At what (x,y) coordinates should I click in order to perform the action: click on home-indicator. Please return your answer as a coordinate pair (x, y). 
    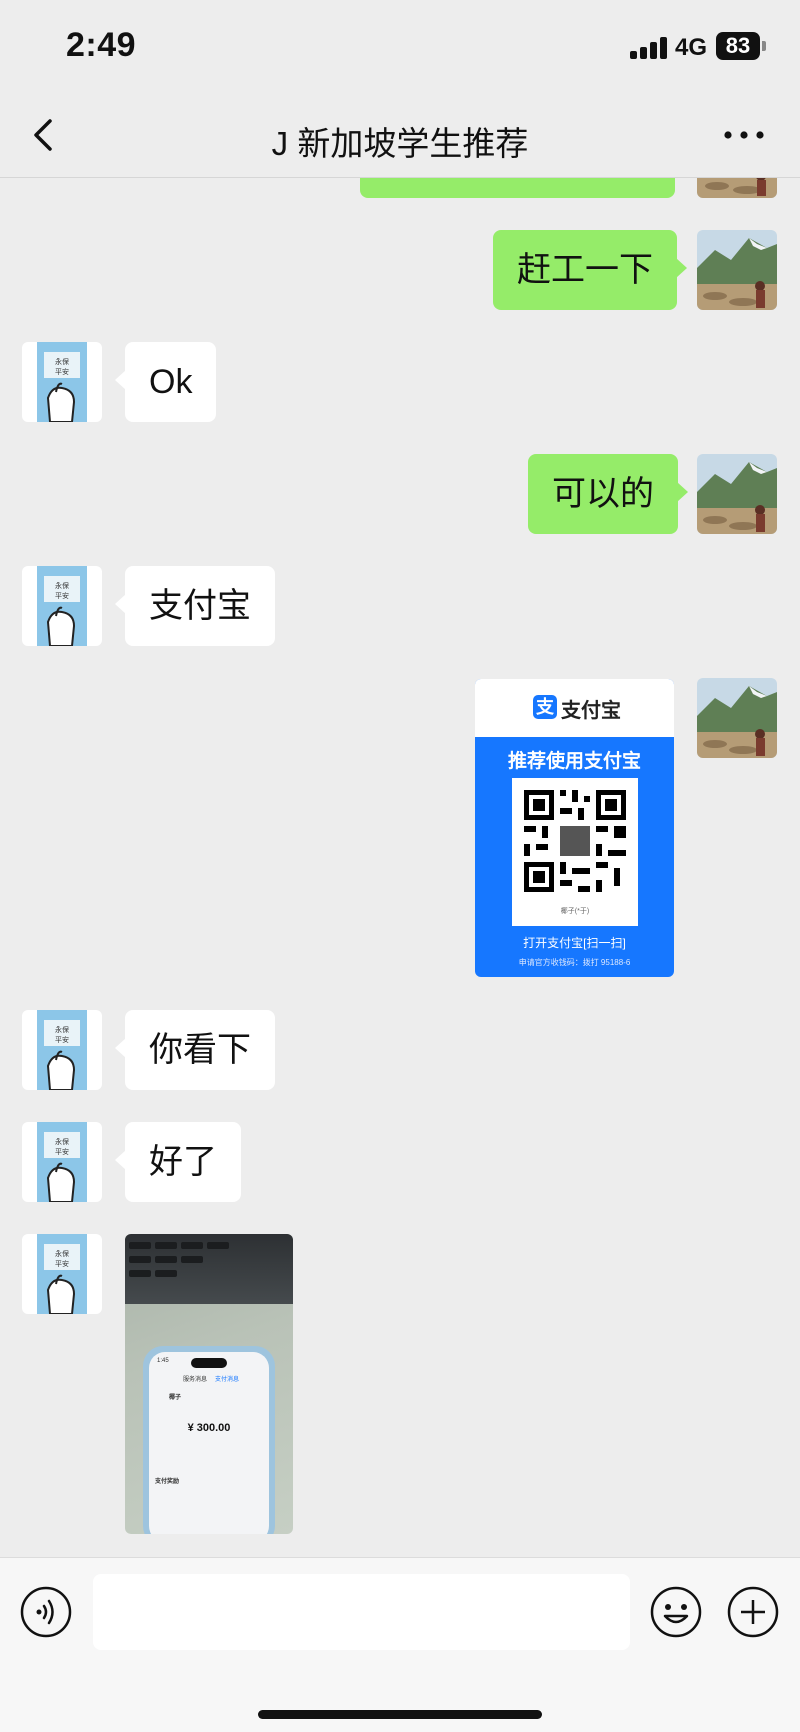
    Looking at the image, I should click on (400, 1714).